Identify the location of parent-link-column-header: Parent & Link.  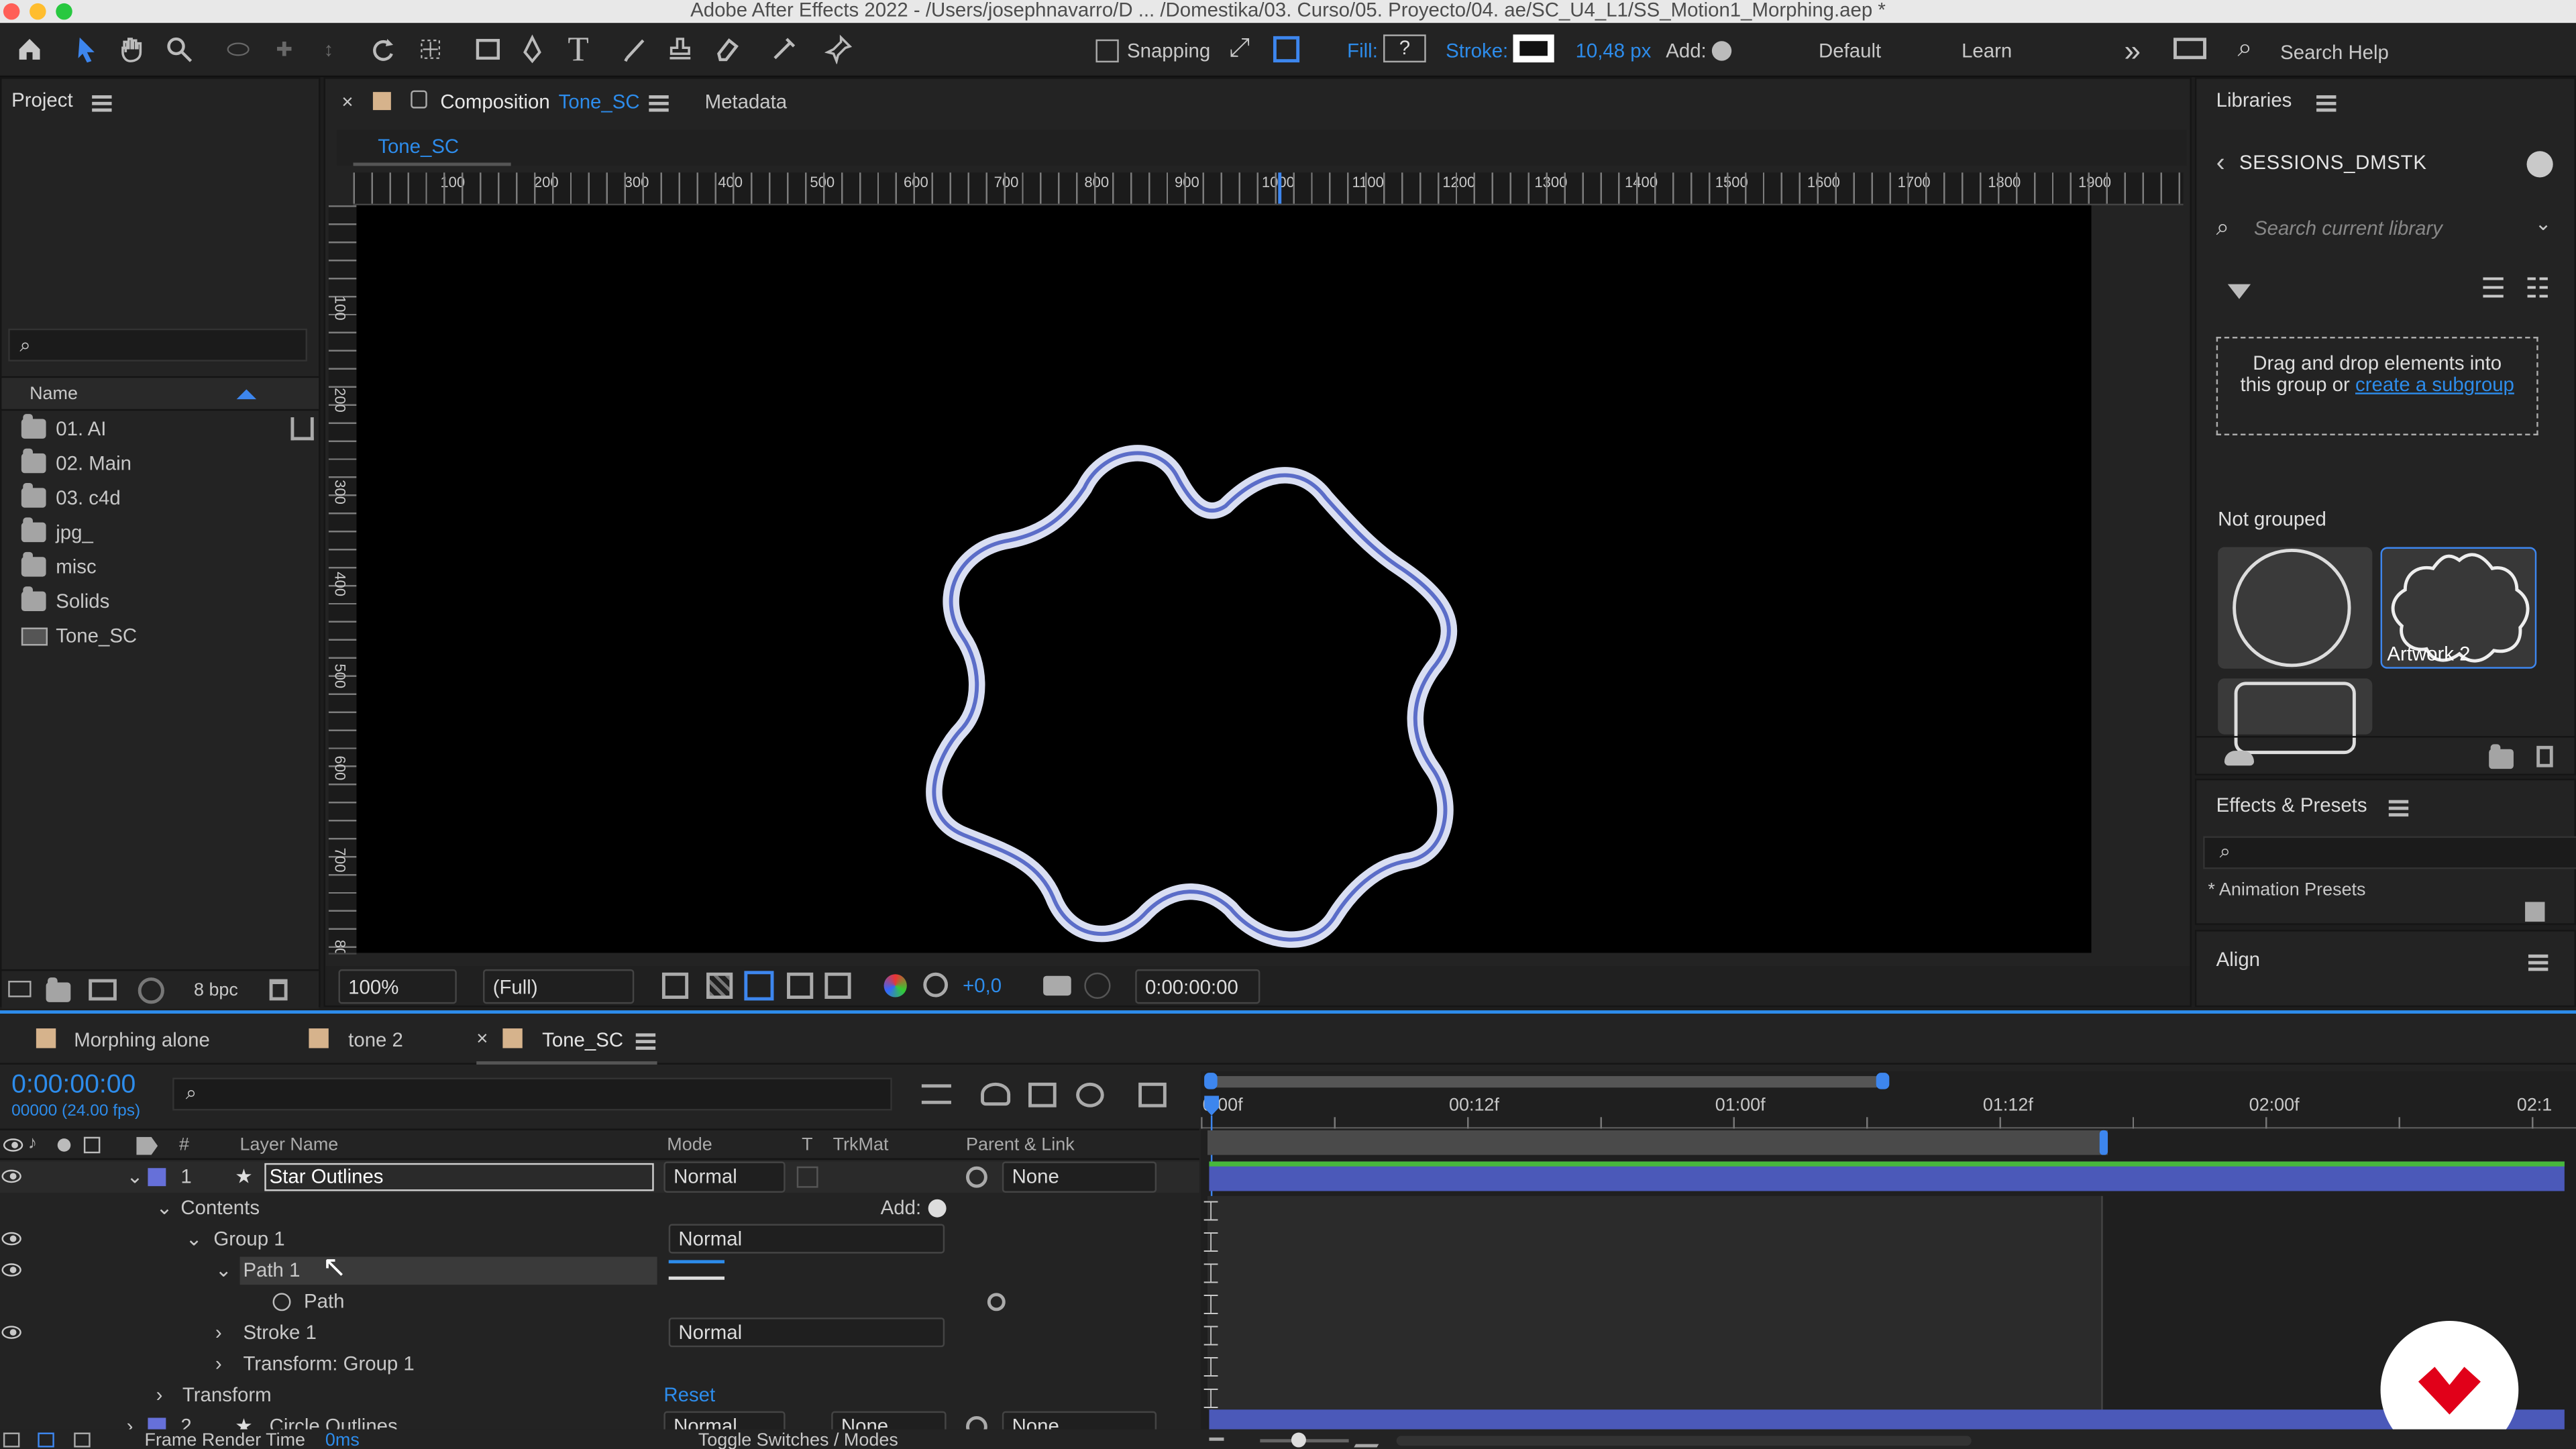
(1020, 1145).